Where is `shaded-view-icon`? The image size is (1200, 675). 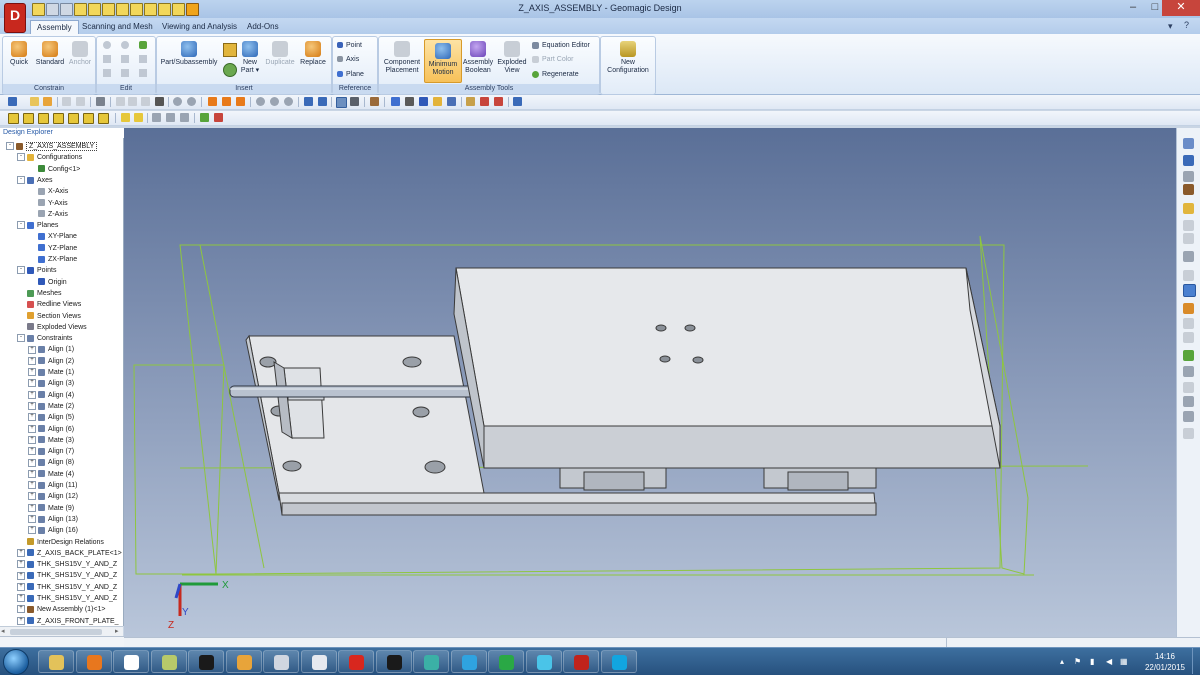 shaded-view-icon is located at coordinates (341, 102).